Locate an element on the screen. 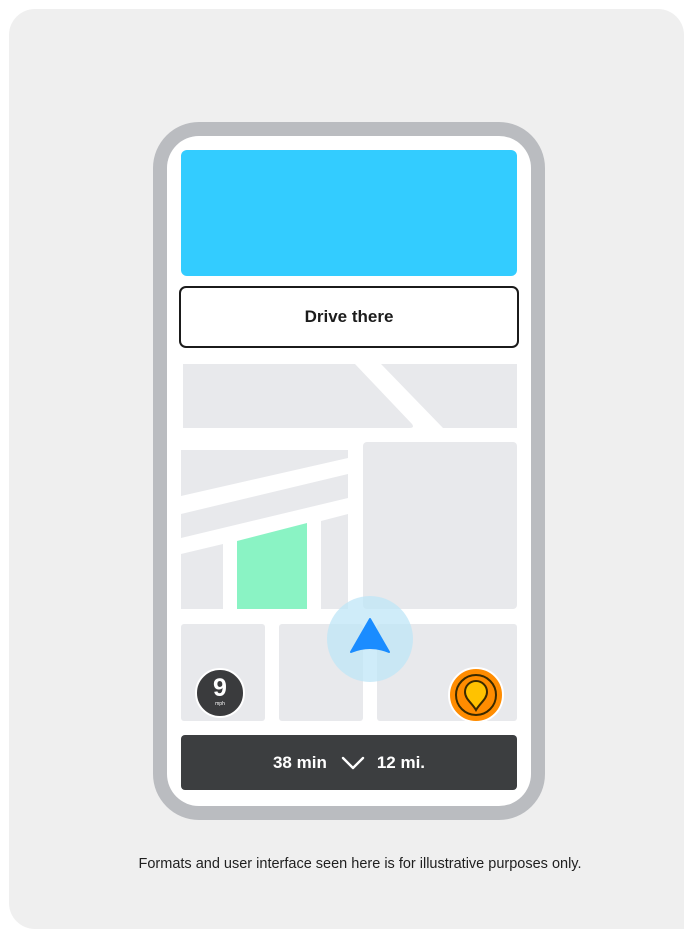 This screenshot has width=684, height=929. chevron-down-icon is located at coordinates (353, 762).